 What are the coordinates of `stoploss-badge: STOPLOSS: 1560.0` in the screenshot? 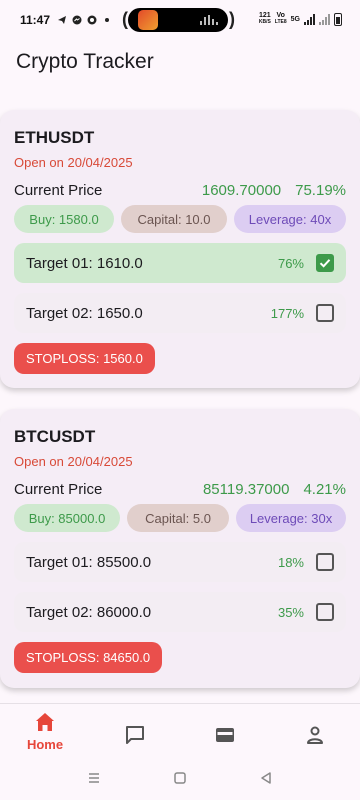 It's located at (84, 358).